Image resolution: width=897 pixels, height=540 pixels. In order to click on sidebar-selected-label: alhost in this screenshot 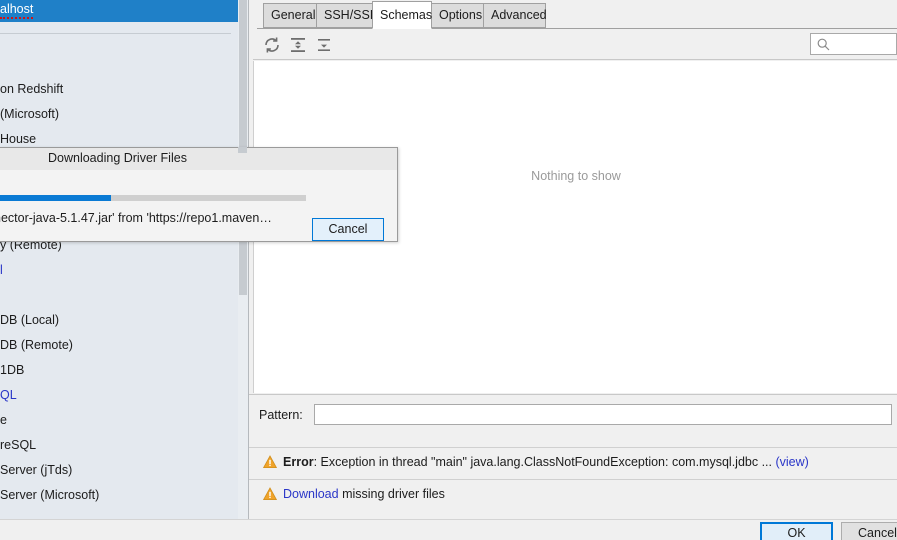, I will do `click(17, 10)`.